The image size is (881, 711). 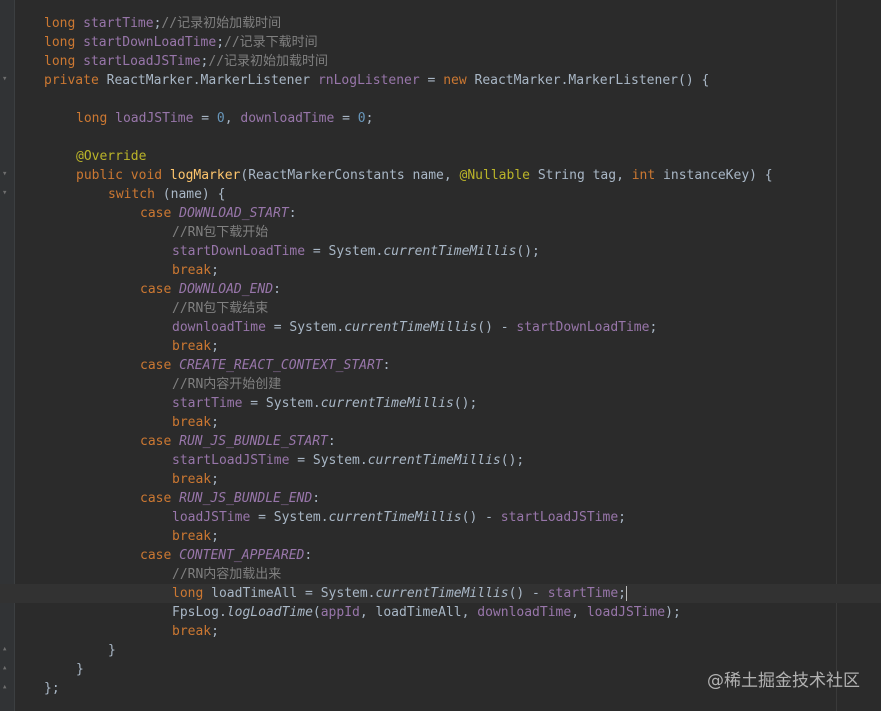 What do you see at coordinates (462, 42) in the screenshot?
I see `code-line: long startDownLoadTime;//记录下载时间` at bounding box center [462, 42].